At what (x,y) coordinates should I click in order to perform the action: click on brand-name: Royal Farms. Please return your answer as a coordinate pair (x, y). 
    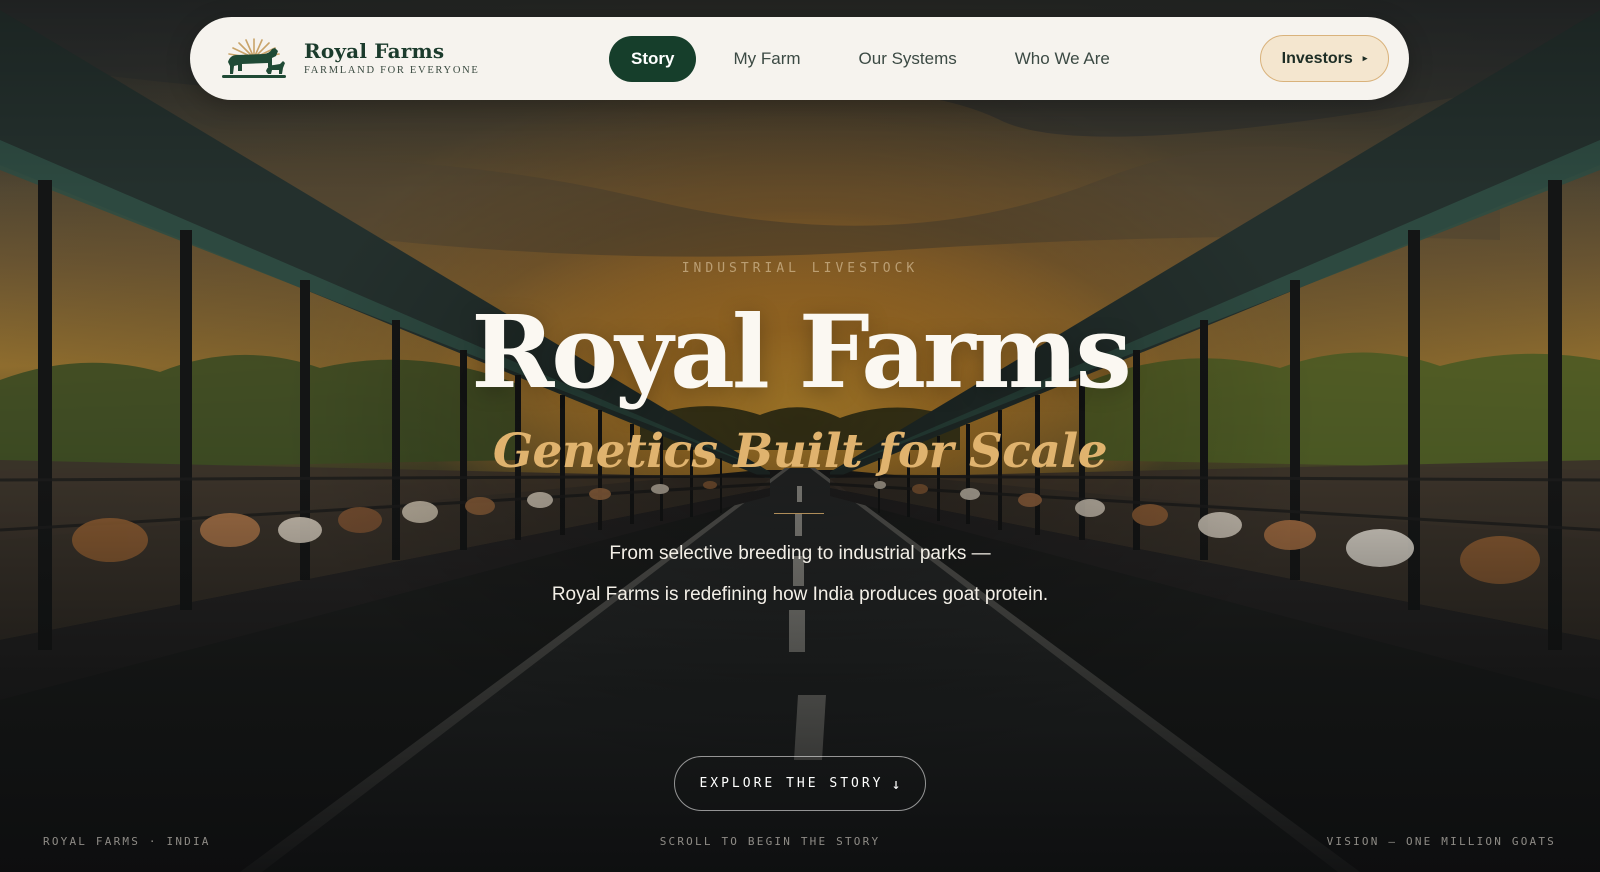
    Looking at the image, I should click on (374, 51).